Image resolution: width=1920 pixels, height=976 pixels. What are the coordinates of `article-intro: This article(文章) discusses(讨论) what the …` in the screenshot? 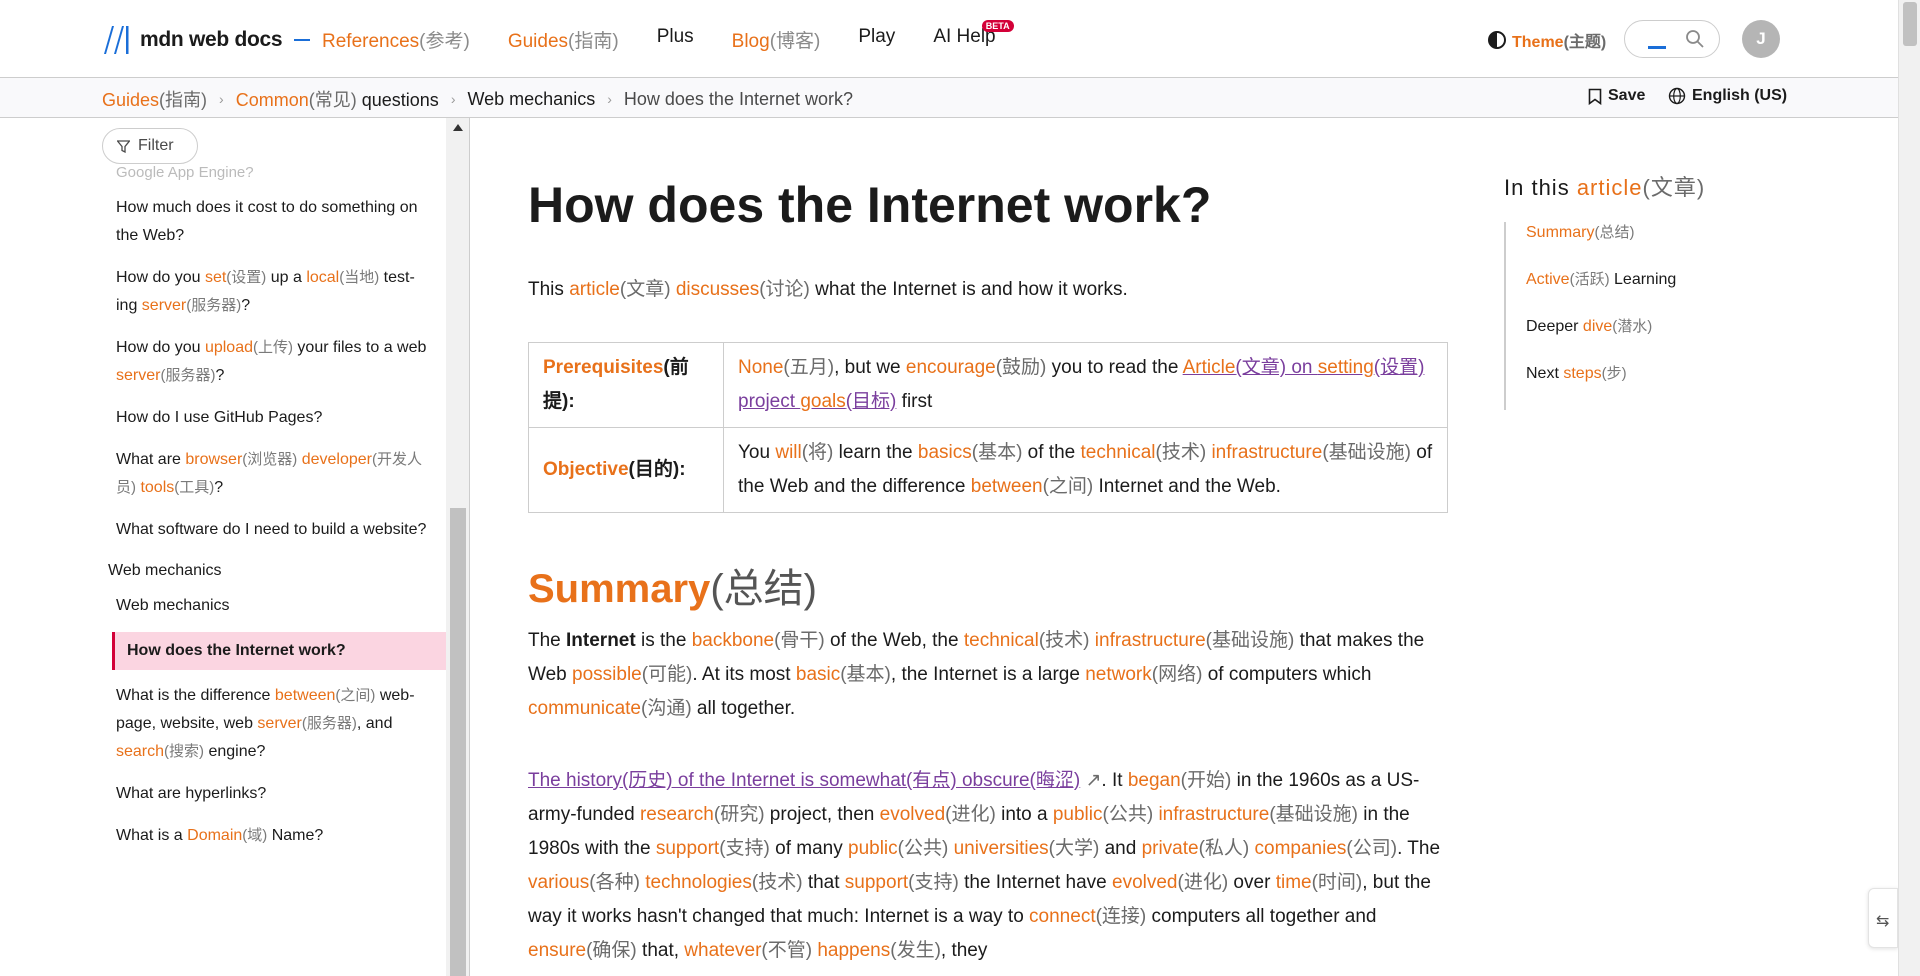 It's located at (828, 289).